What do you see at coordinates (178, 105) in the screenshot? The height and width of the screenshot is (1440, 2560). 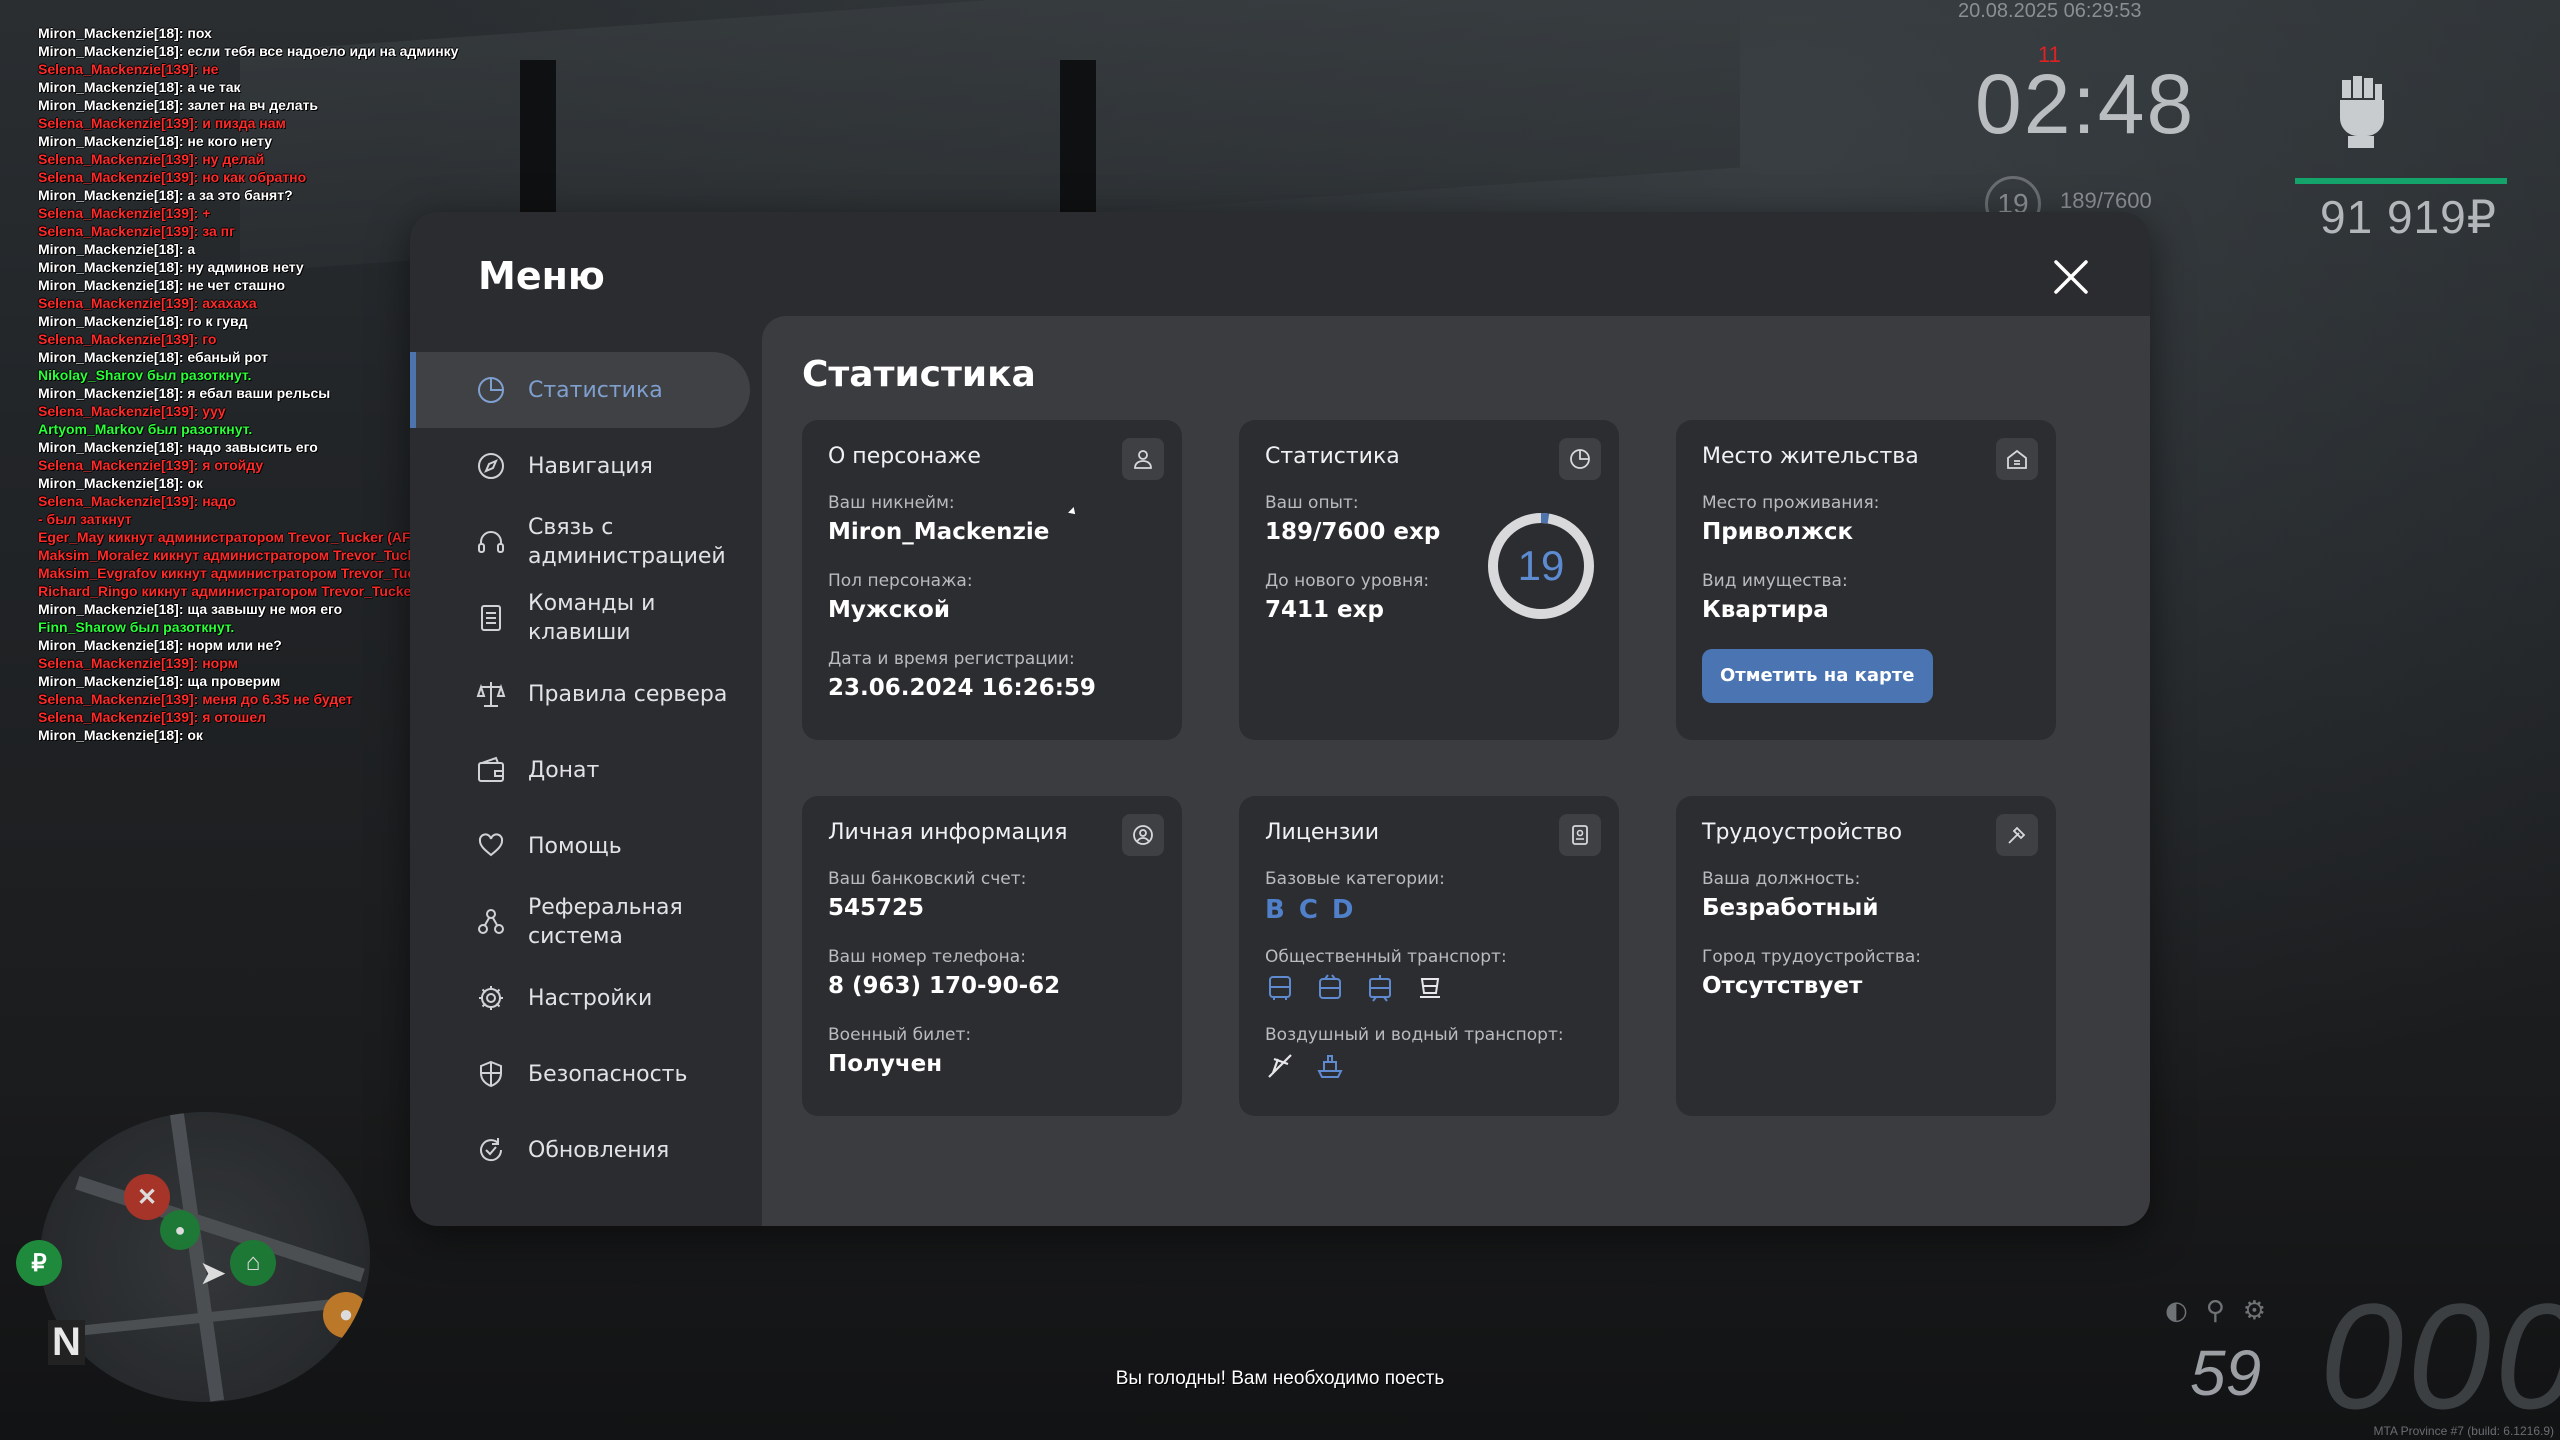 I see `chat-line: Miron_Mackenzie[18]: залет на вч делать` at bounding box center [178, 105].